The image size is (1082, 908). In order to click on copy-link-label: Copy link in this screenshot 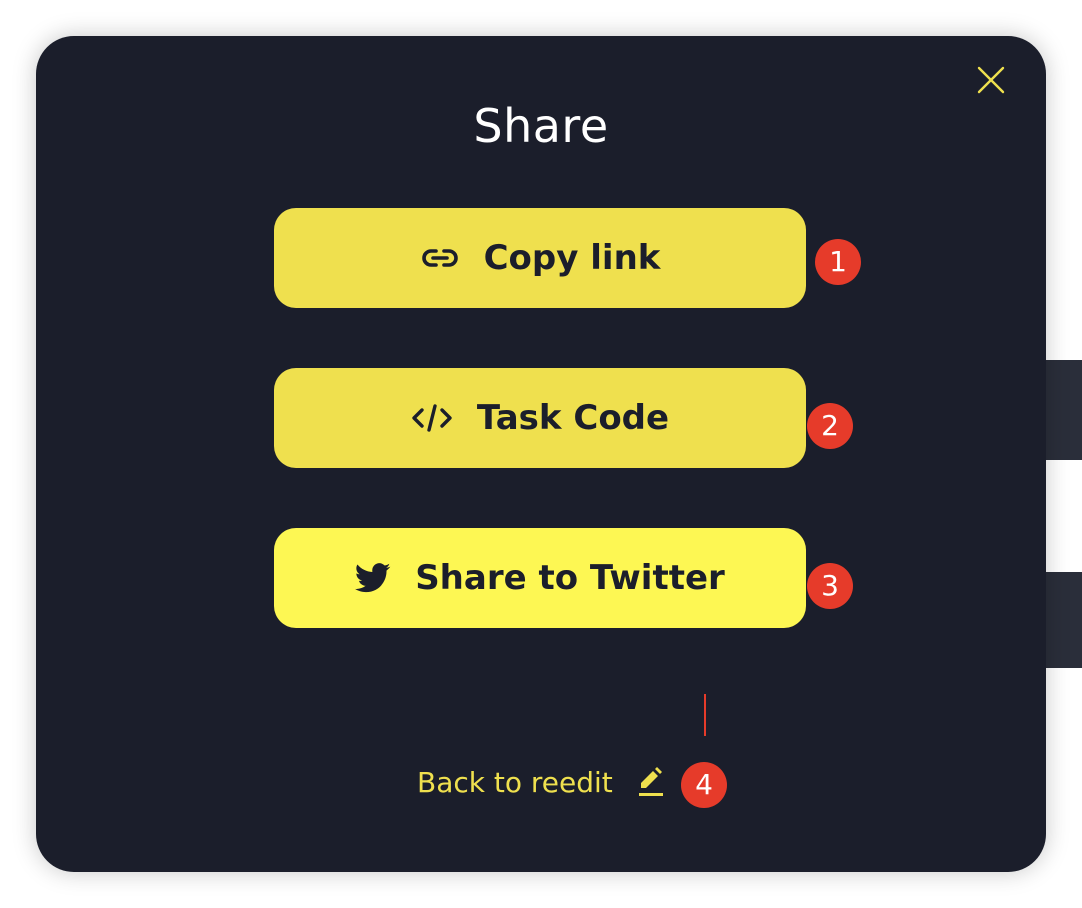, I will do `click(572, 258)`.